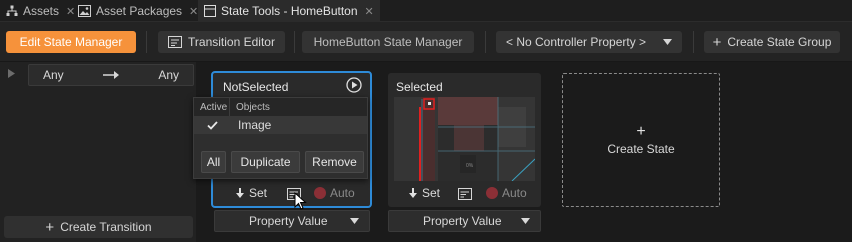  Describe the element at coordinates (470, 166) in the screenshot. I see `preview-text: 0%` at that location.